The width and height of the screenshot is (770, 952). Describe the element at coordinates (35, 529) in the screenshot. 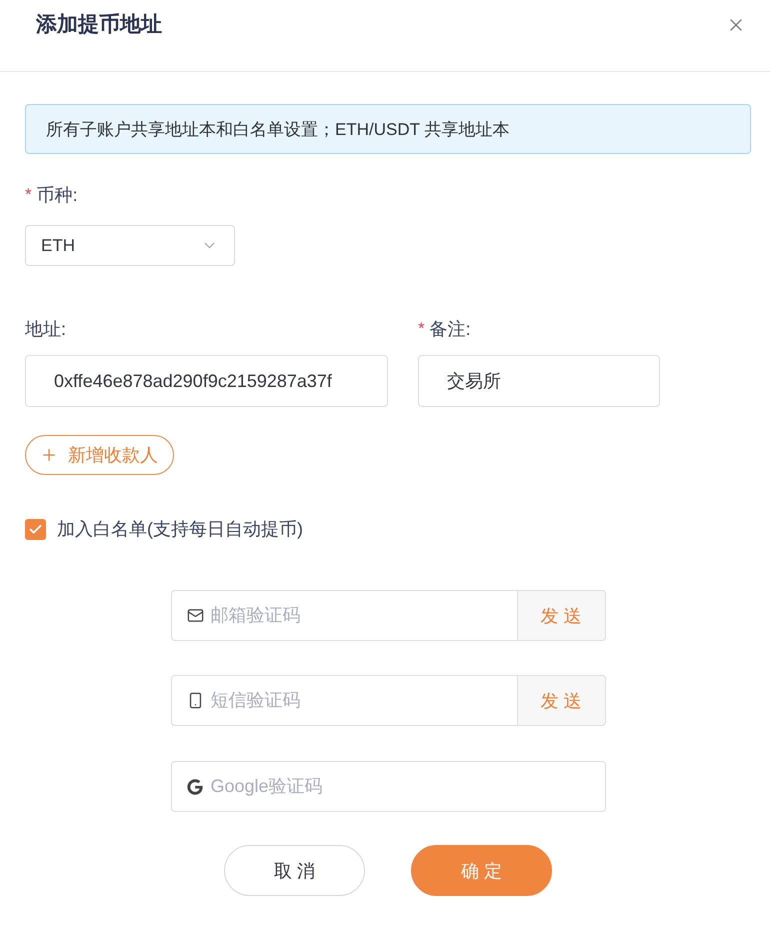

I see `whitelist-checkbox` at that location.